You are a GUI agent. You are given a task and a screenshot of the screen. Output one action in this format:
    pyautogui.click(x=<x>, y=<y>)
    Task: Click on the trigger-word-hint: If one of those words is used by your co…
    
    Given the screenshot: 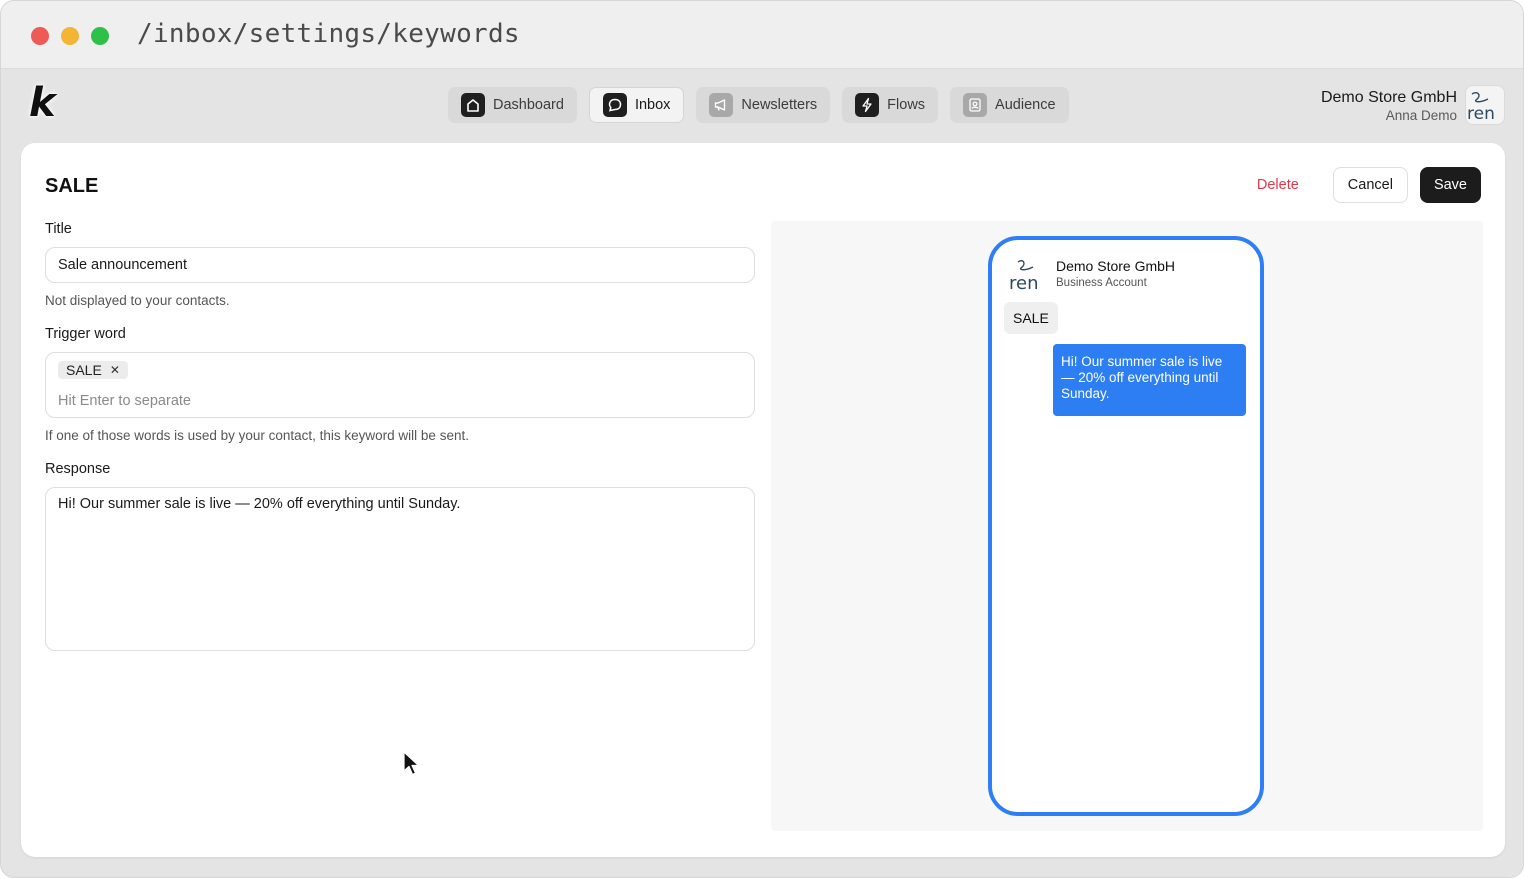 What is the action you would take?
    pyautogui.click(x=257, y=435)
    